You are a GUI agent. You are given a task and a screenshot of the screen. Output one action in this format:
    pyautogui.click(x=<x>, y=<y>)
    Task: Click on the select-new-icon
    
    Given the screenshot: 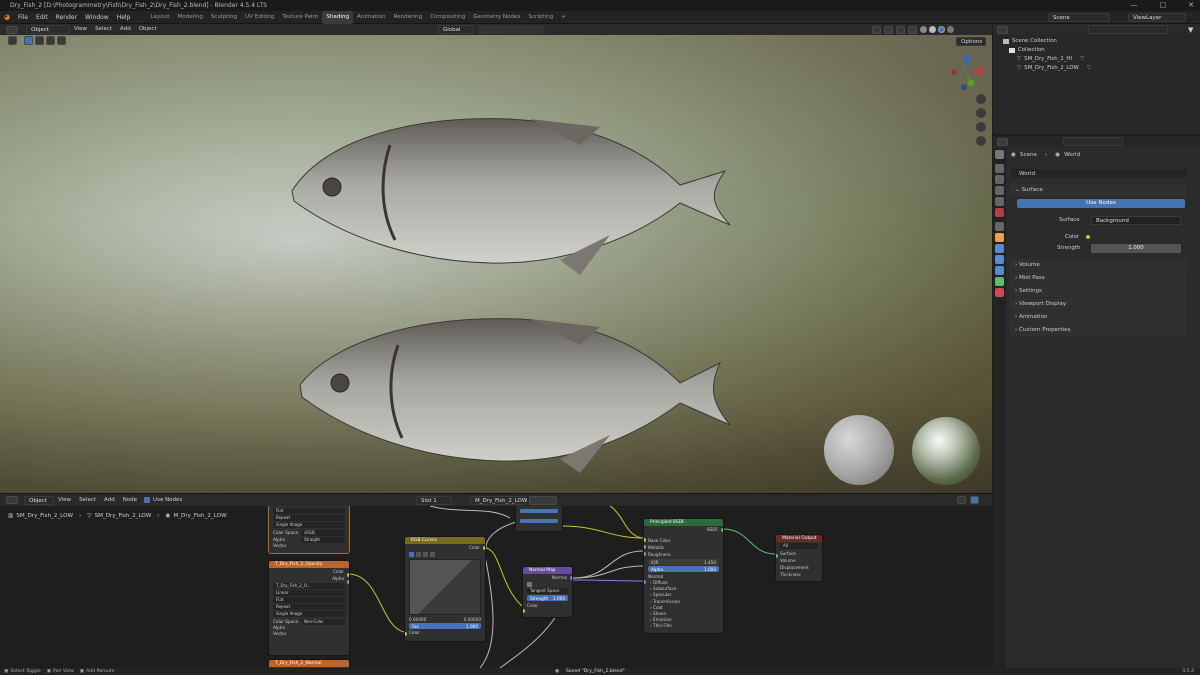 What is the action you would take?
    pyautogui.click(x=28, y=40)
    